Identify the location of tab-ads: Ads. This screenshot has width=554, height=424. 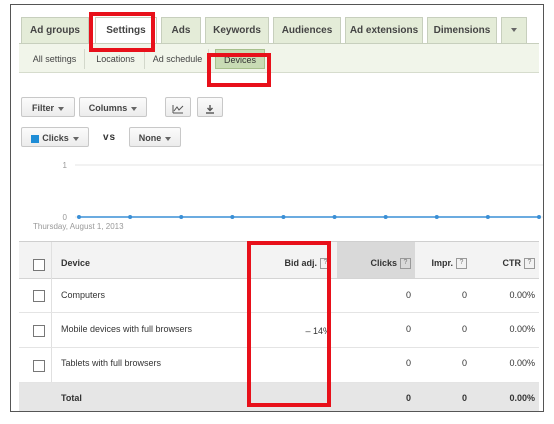
(181, 30).